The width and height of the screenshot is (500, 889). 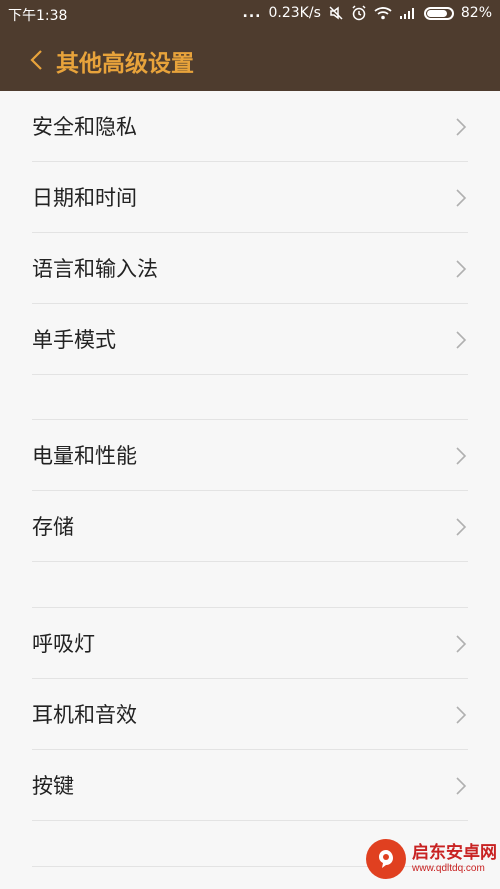 What do you see at coordinates (386, 859) in the screenshot?
I see `watermark-logo-icon` at bounding box center [386, 859].